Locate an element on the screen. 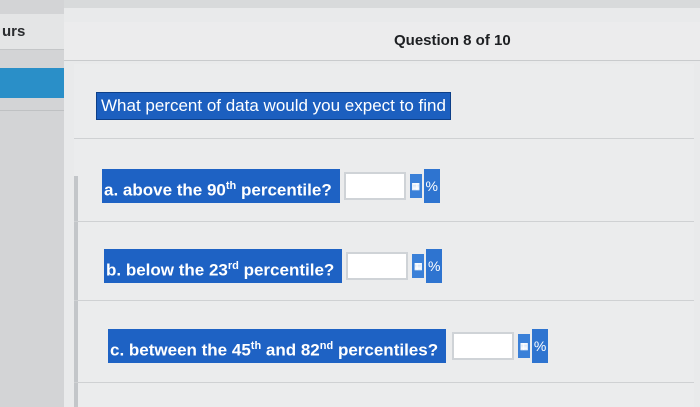 The height and width of the screenshot is (407, 700). question-counter: Question 8 of 10 is located at coordinates (452, 40).